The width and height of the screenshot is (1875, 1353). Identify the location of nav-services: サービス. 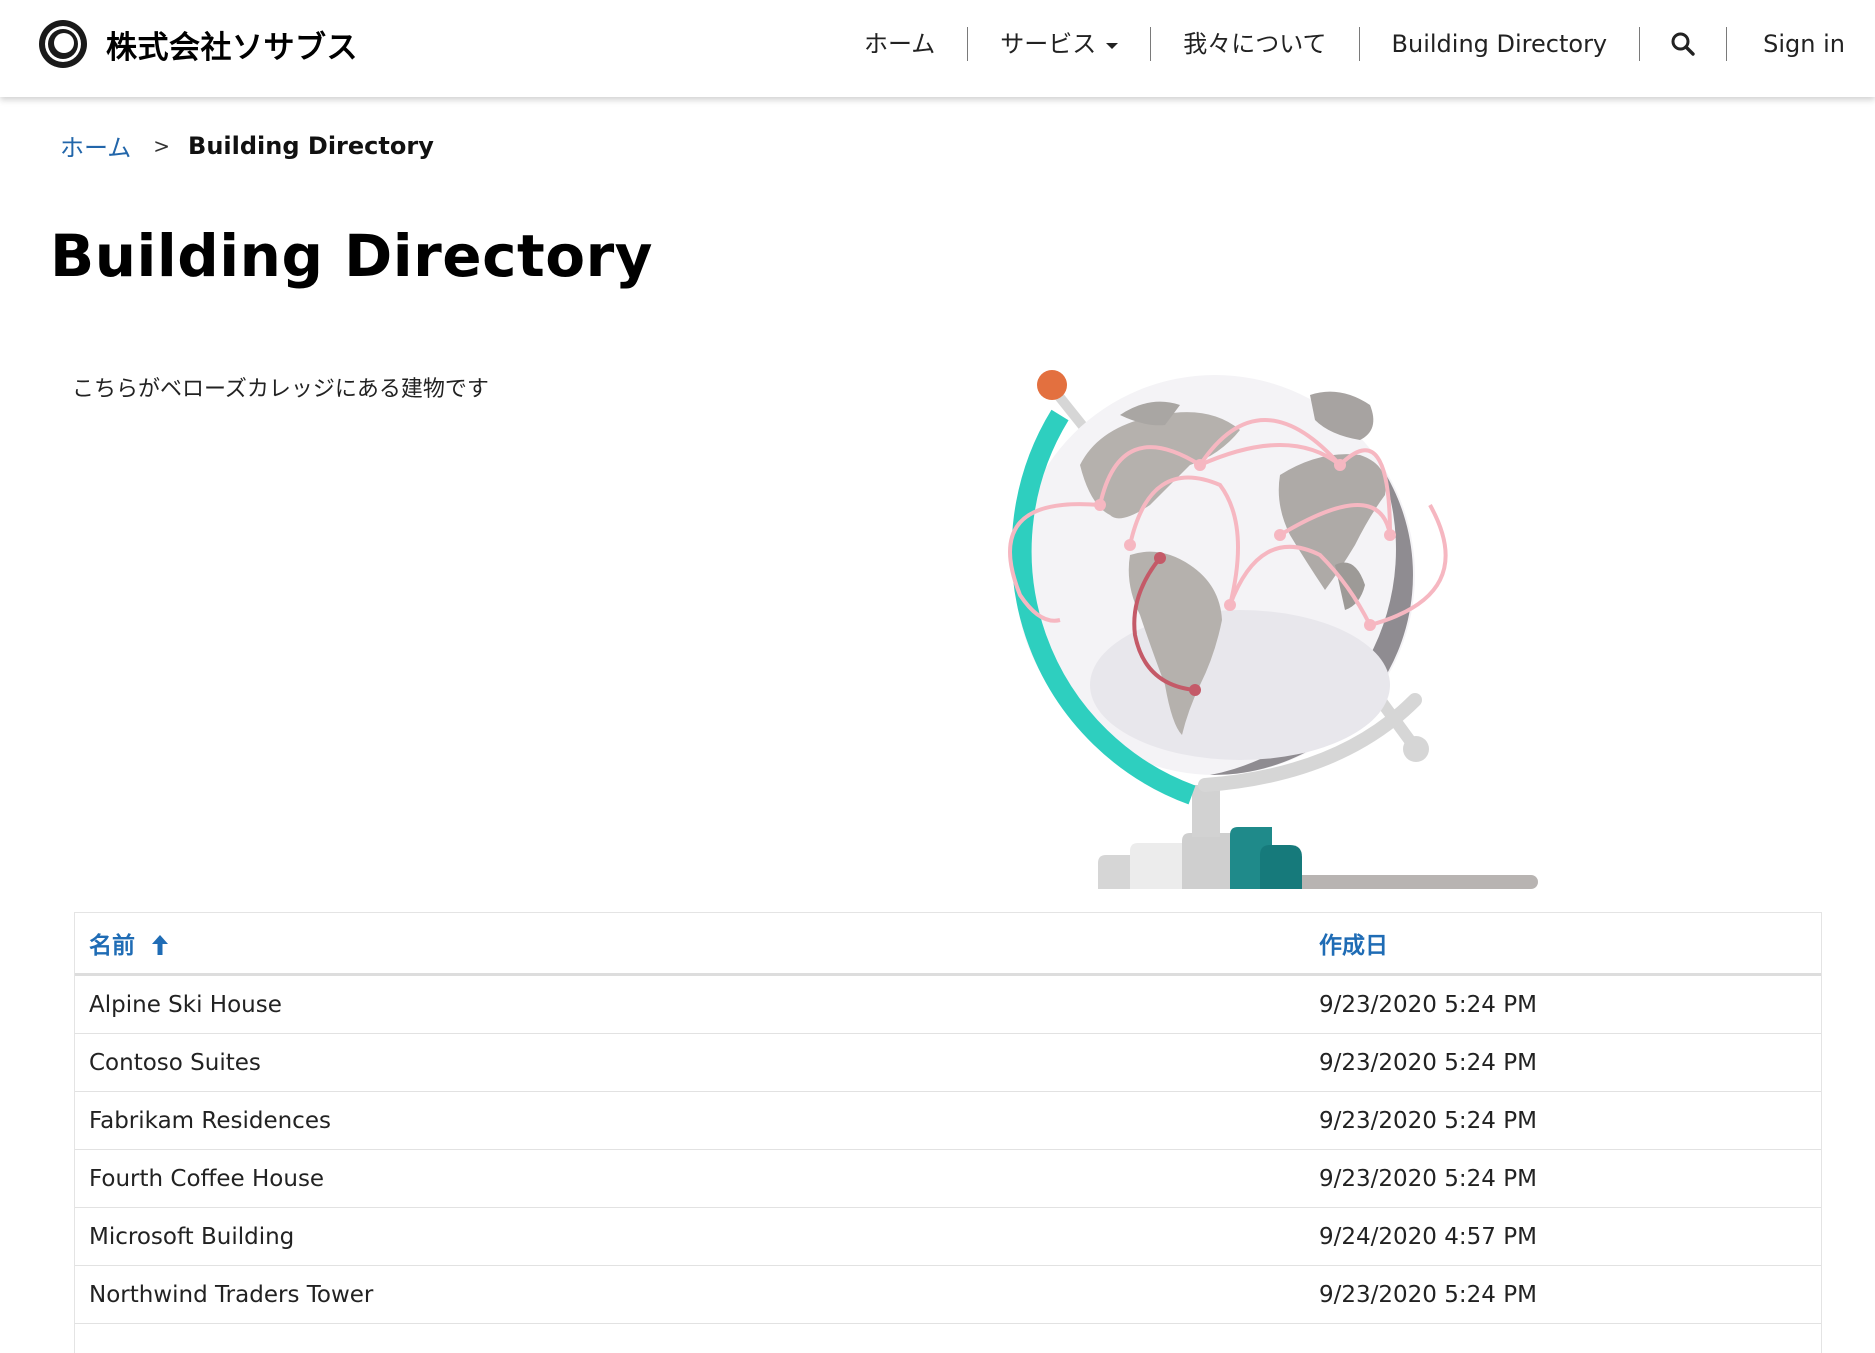
(1059, 44).